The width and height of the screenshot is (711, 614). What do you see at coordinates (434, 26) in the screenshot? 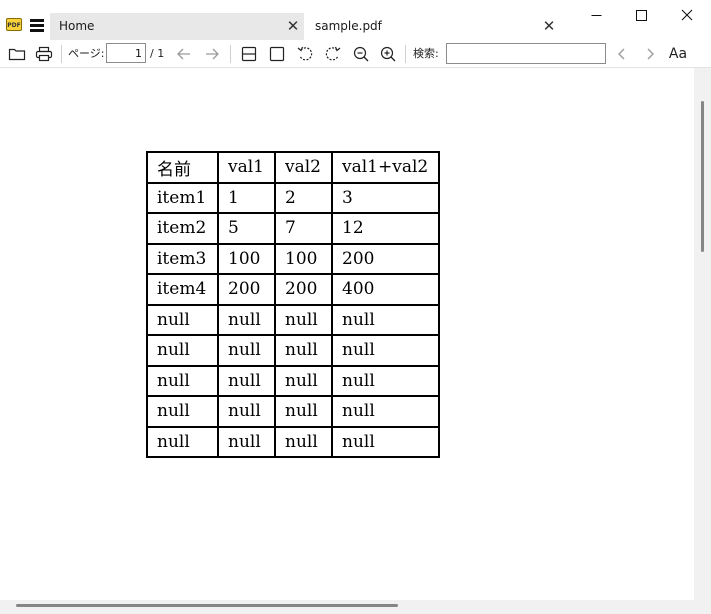
I see `tab-sample-pdf: sample.pdf ✕` at bounding box center [434, 26].